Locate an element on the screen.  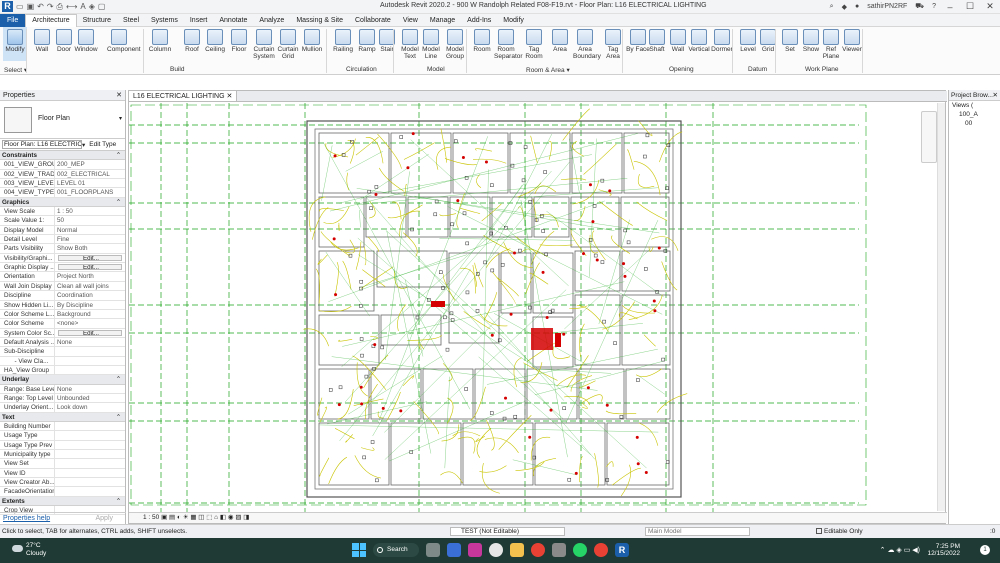
tool-stair: Stair is located at coordinates (387, 40).